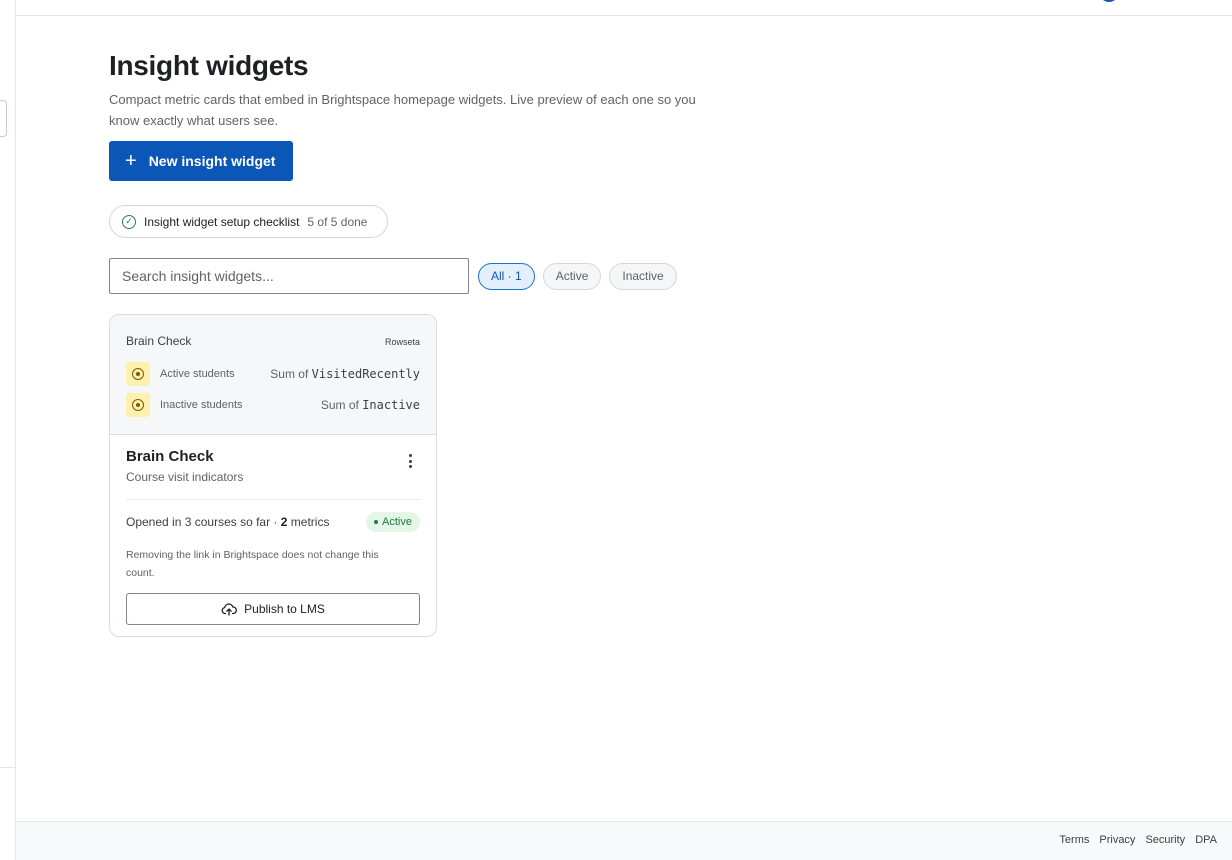 The image size is (1232, 860). Describe the element at coordinates (222, 221) in the screenshot. I see `checklist-label: Insight widget setup checklist` at that location.